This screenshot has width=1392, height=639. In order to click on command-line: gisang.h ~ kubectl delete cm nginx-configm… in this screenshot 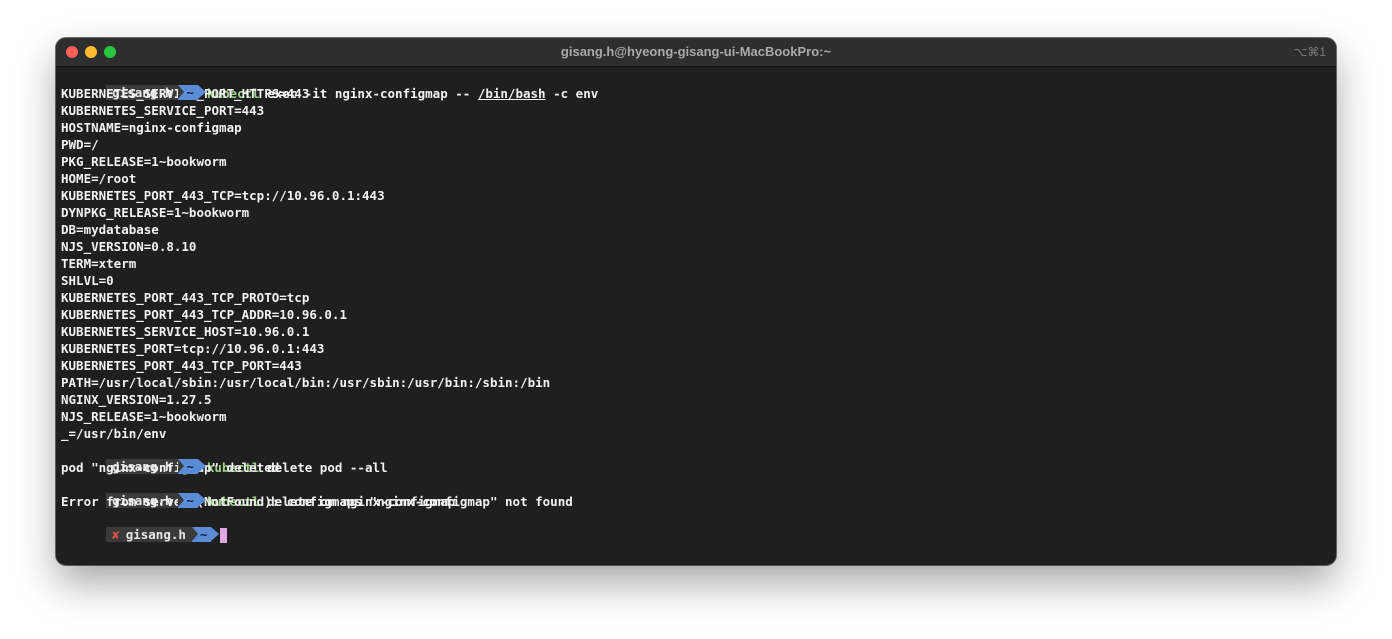, I will do `click(696, 492)`.